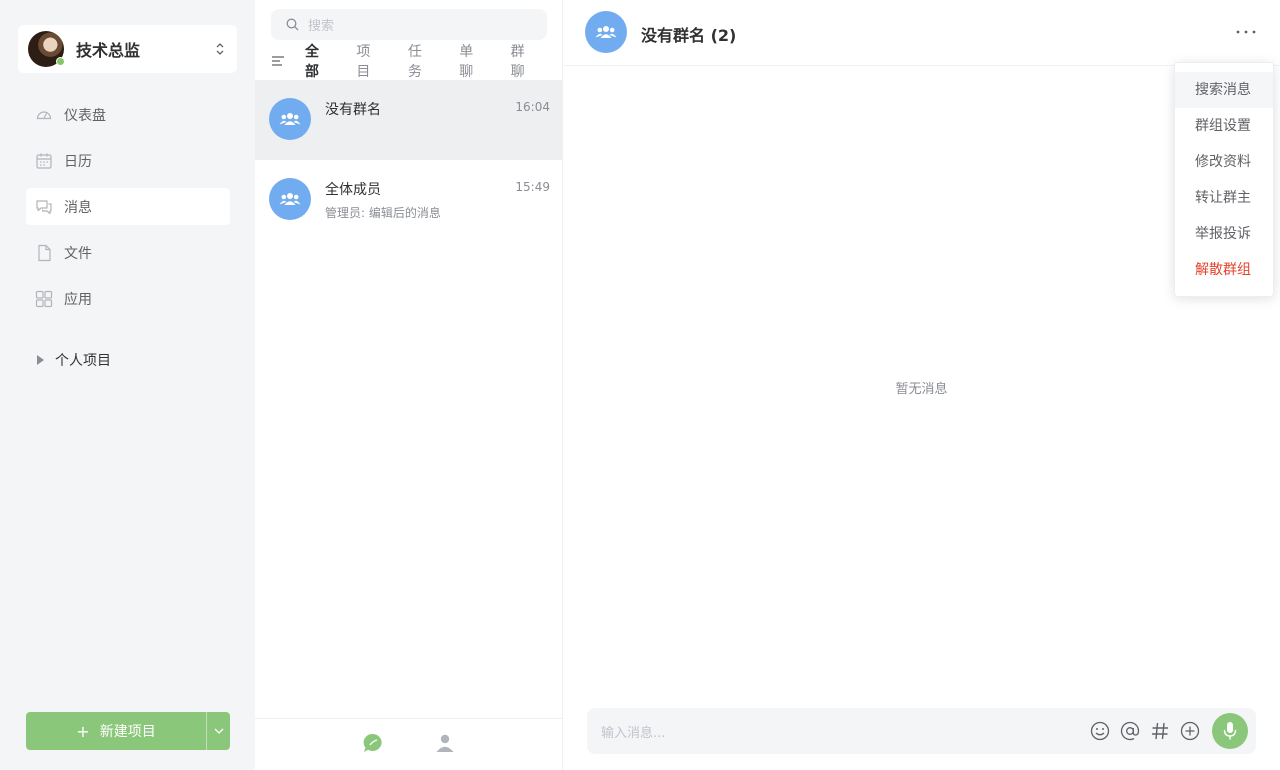 The height and width of the screenshot is (770, 1280). I want to click on conversation-item: 全体成员 15:49 管理员: 编辑后的消息, so click(408, 200).